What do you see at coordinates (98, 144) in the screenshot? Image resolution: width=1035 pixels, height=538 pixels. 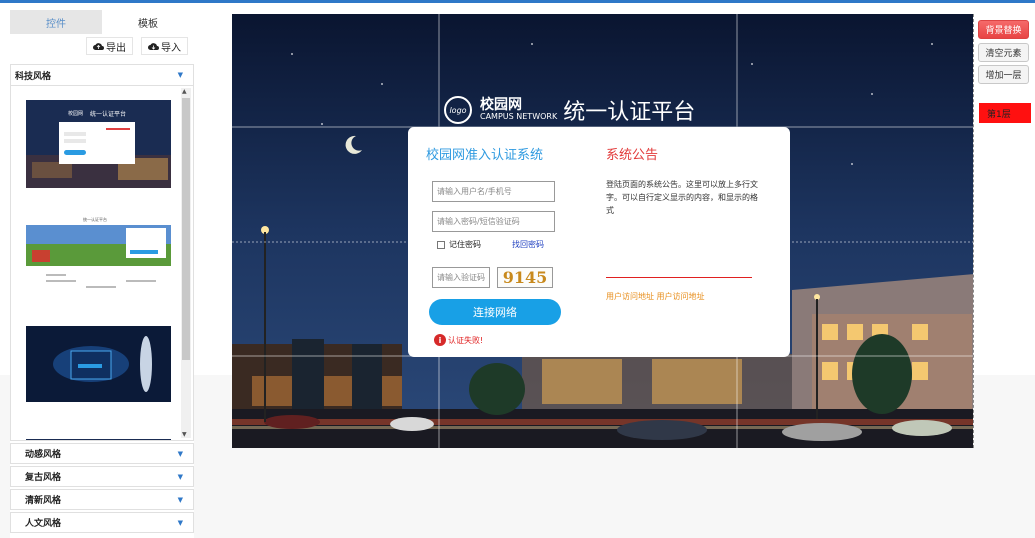 I see `template-thumbnail-1: 校园网 统一认证平台` at bounding box center [98, 144].